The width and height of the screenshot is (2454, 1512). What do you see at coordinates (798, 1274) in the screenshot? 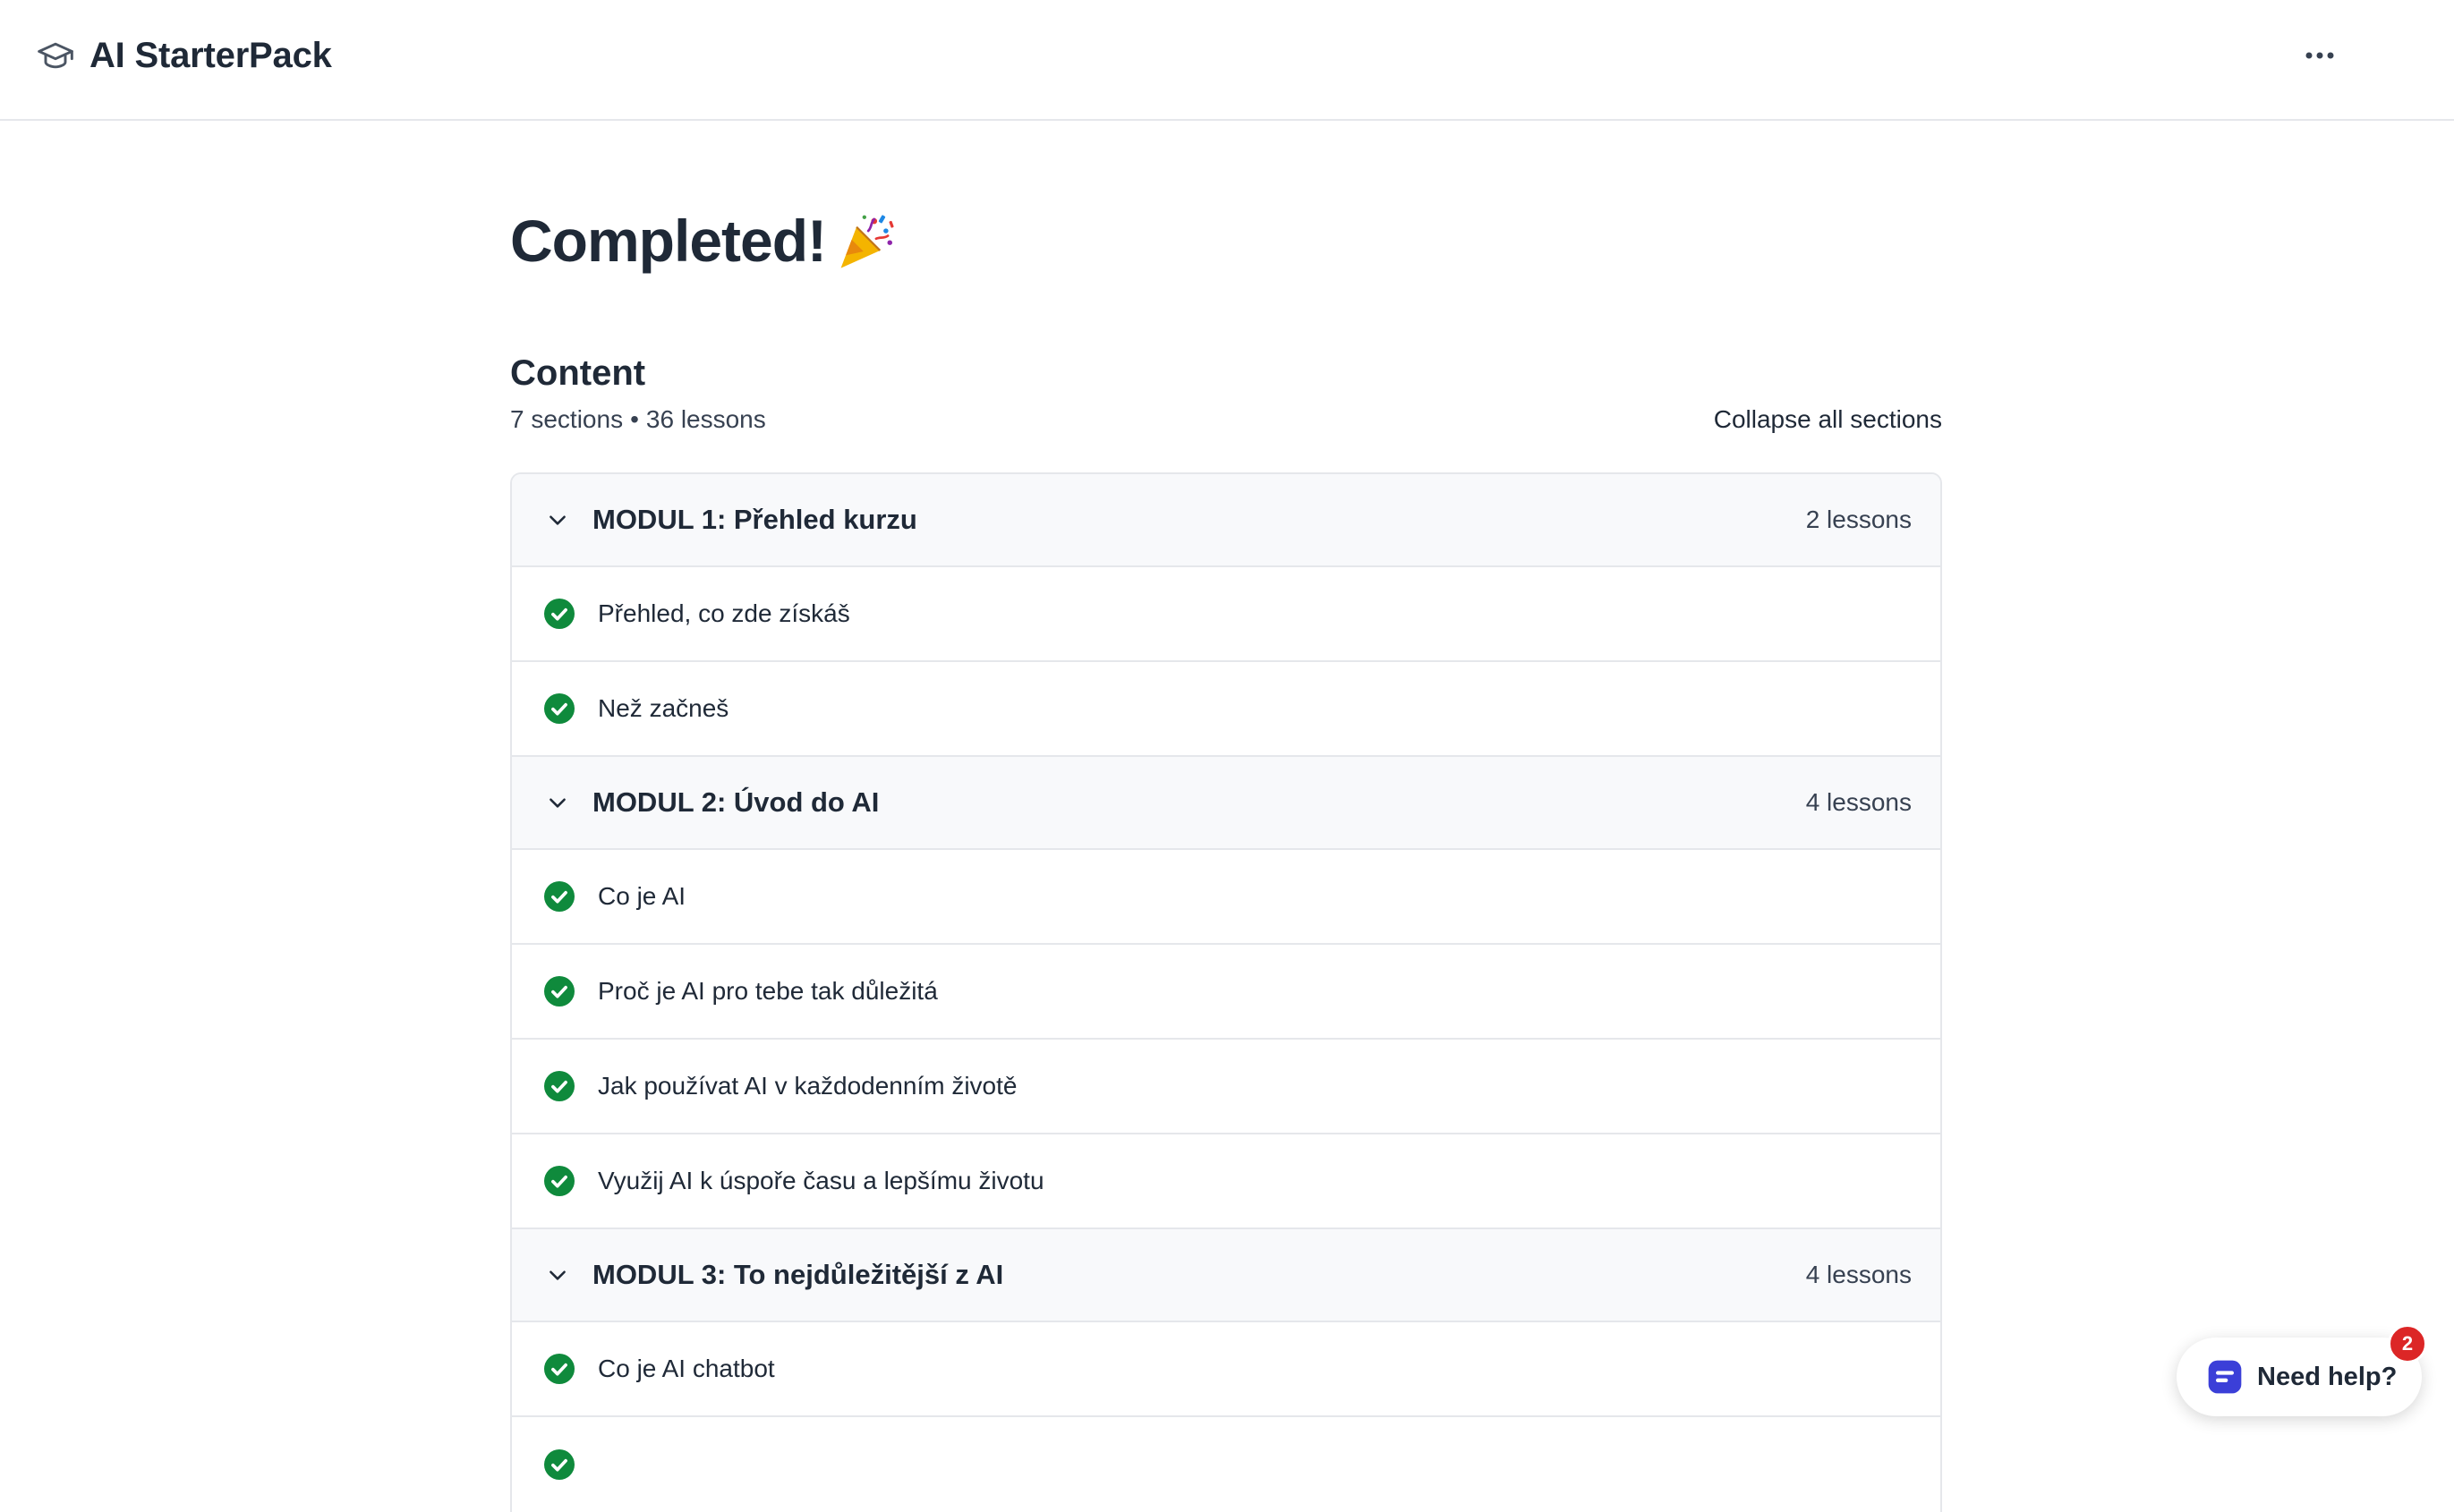
I see `section-title: MODUL 3: To nejdůležitější z AI` at bounding box center [798, 1274].